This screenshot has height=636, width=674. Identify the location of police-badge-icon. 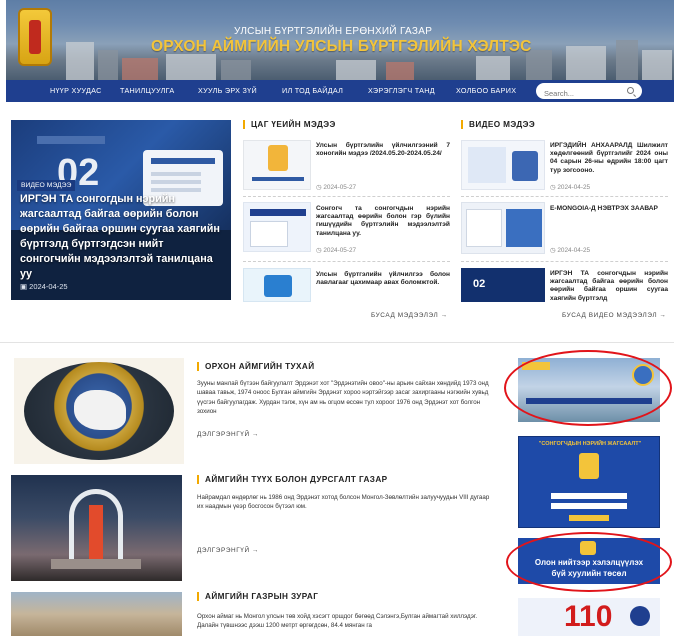
(640, 616).